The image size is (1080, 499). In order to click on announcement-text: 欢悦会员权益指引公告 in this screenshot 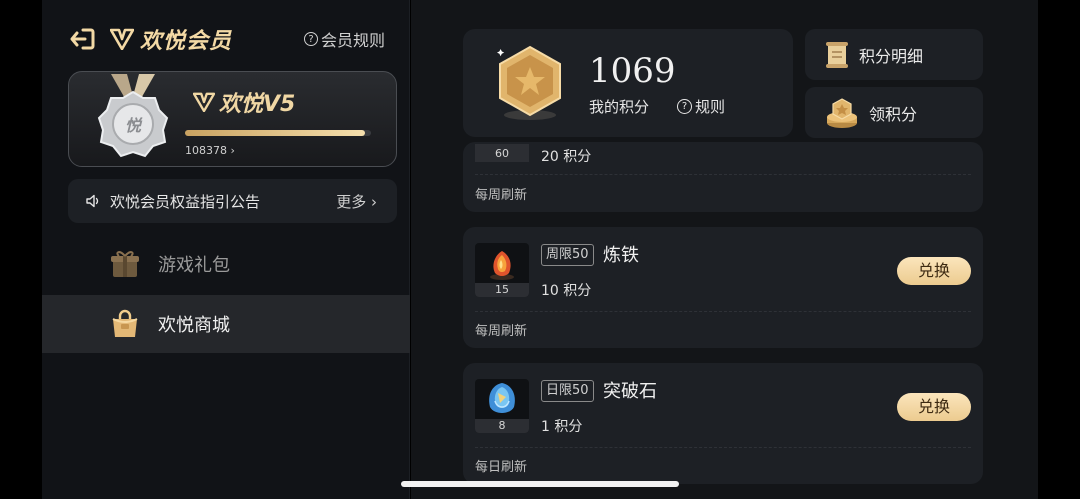, I will do `click(185, 201)`.